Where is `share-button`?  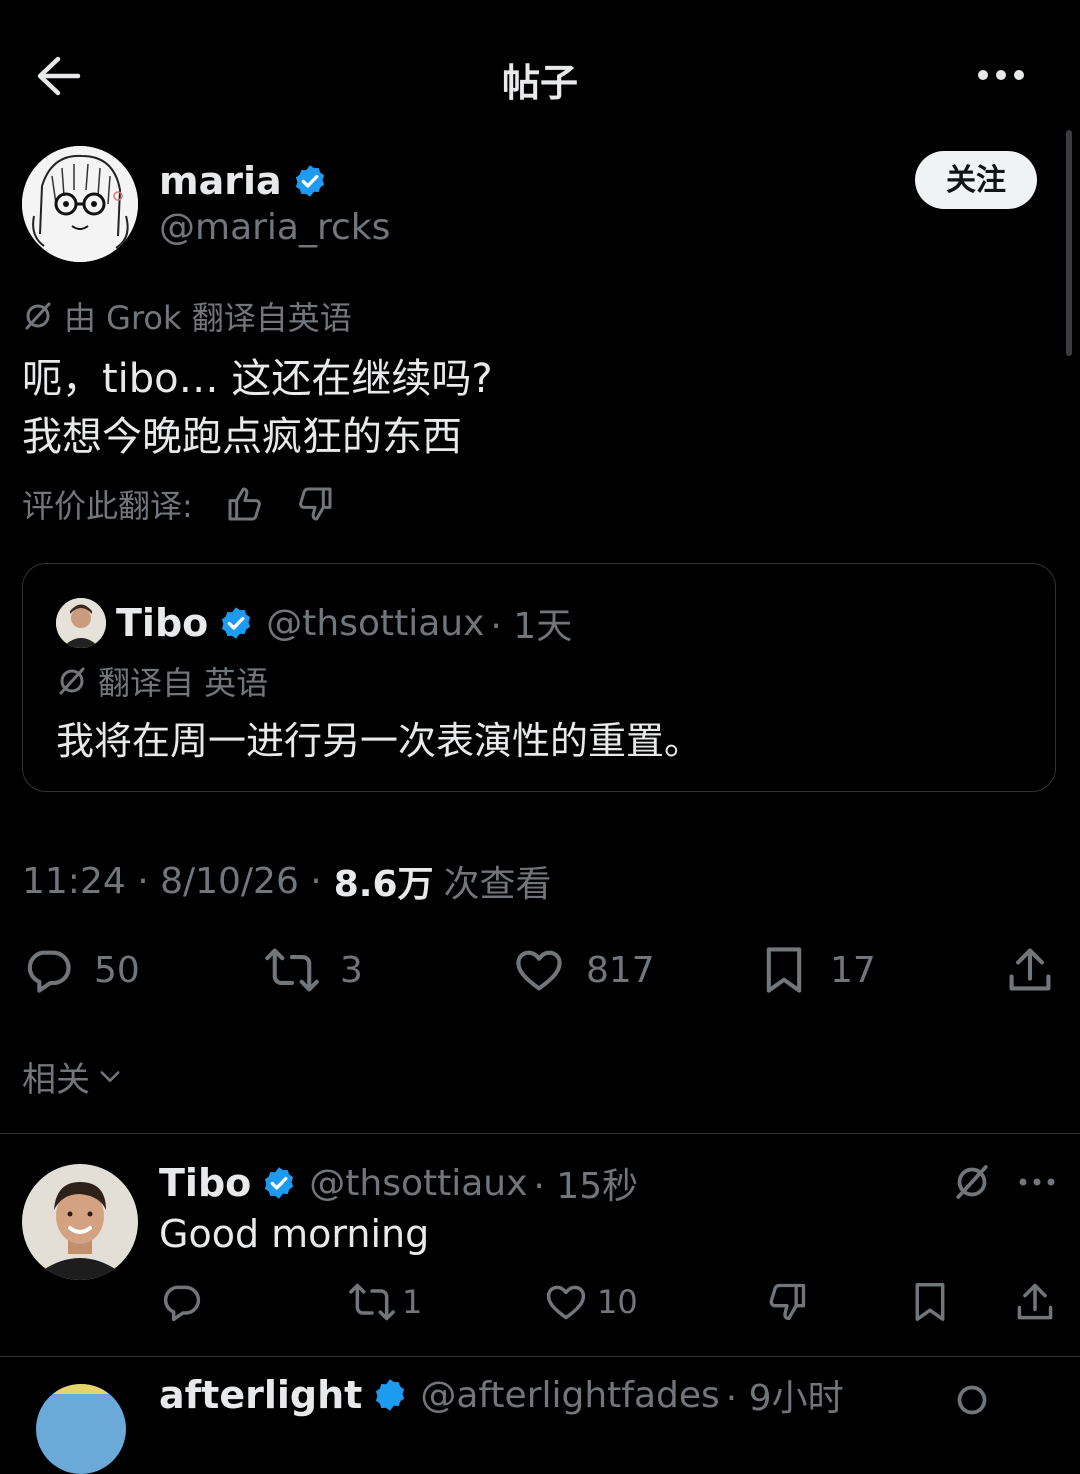 share-button is located at coordinates (1030, 970).